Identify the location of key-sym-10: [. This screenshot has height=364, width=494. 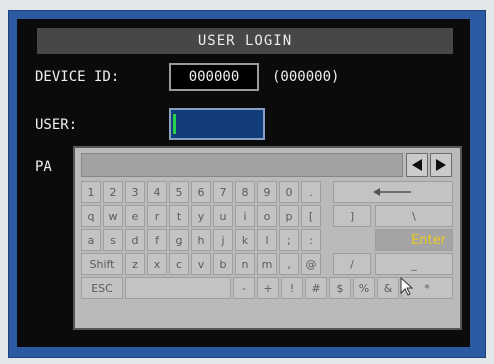
(311, 216).